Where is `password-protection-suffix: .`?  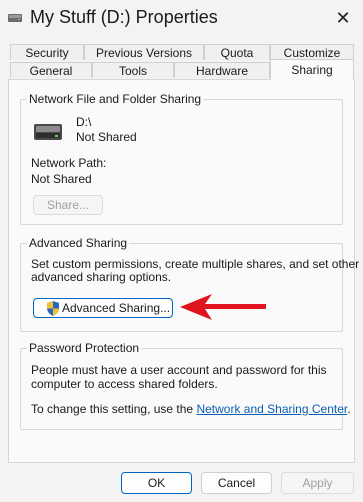 password-protection-suffix: . is located at coordinates (349, 409).